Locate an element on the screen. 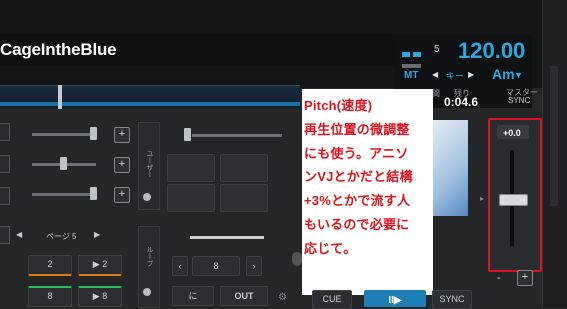 The image size is (567, 309). hotcue-button-8b: ▶ 8 is located at coordinates (100, 296).